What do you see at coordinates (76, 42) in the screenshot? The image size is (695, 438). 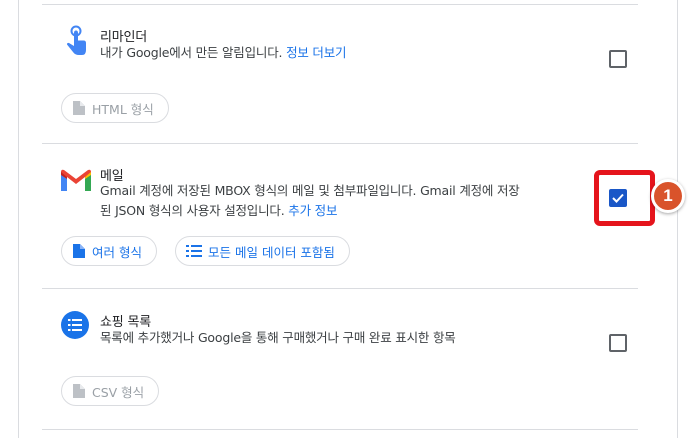 I see `reminder-icon` at bounding box center [76, 42].